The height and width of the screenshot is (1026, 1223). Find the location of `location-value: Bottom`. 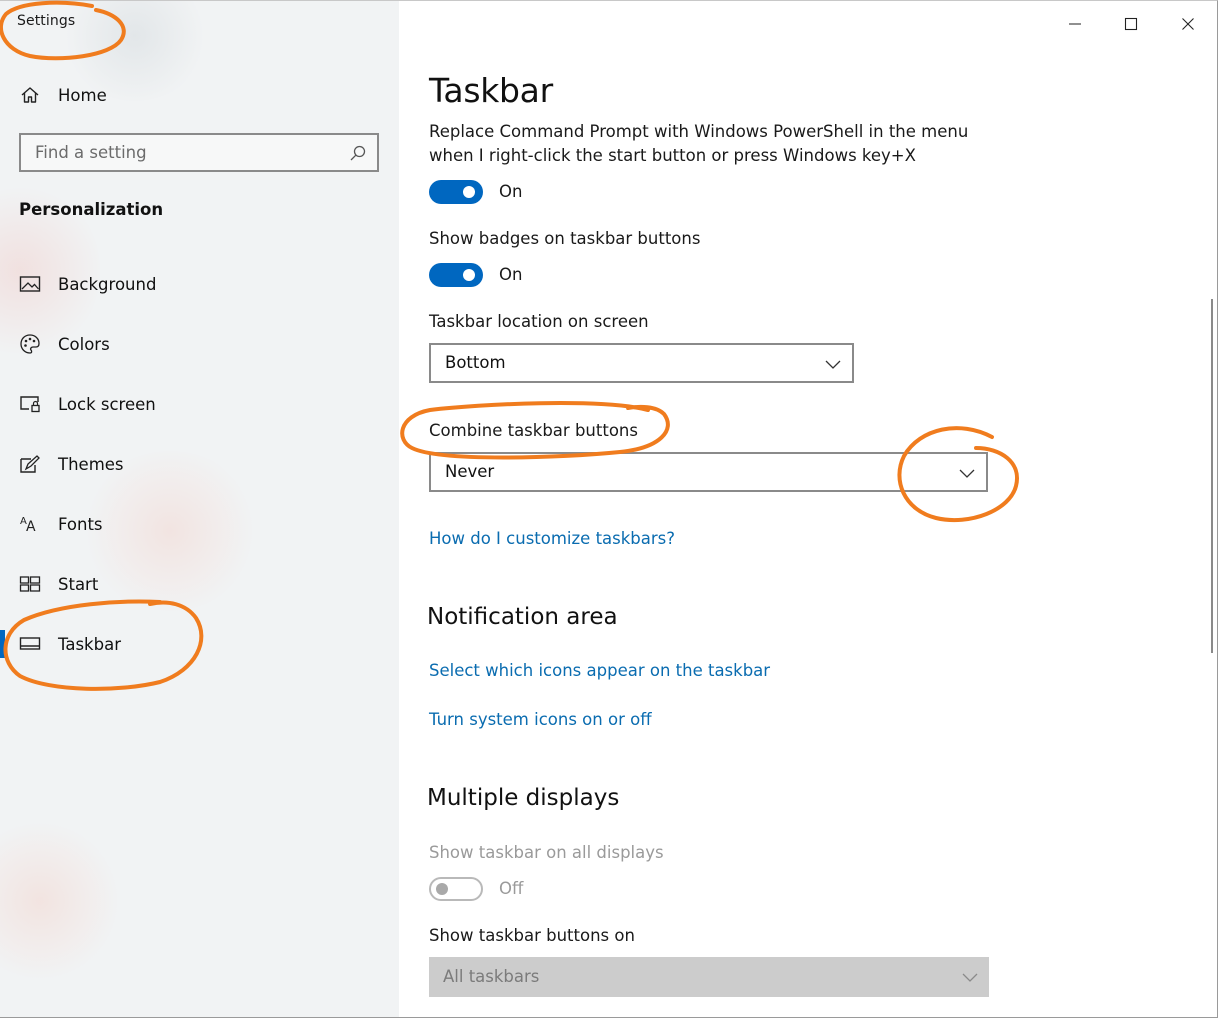

location-value: Bottom is located at coordinates (475, 362).